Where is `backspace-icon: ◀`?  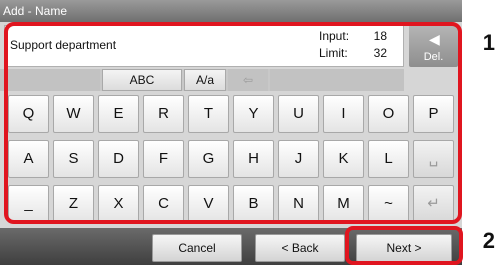
backspace-icon: ◀ is located at coordinates (434, 39).